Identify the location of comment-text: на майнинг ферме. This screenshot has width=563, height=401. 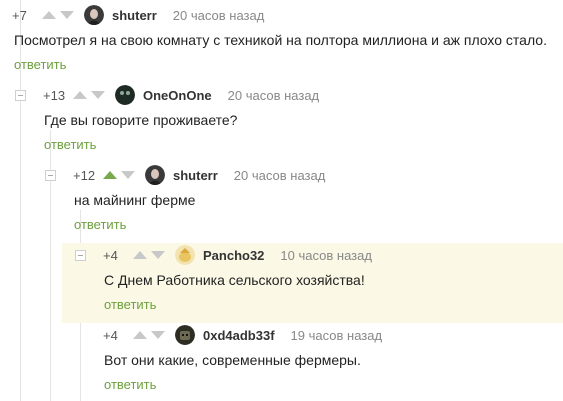
(135, 200).